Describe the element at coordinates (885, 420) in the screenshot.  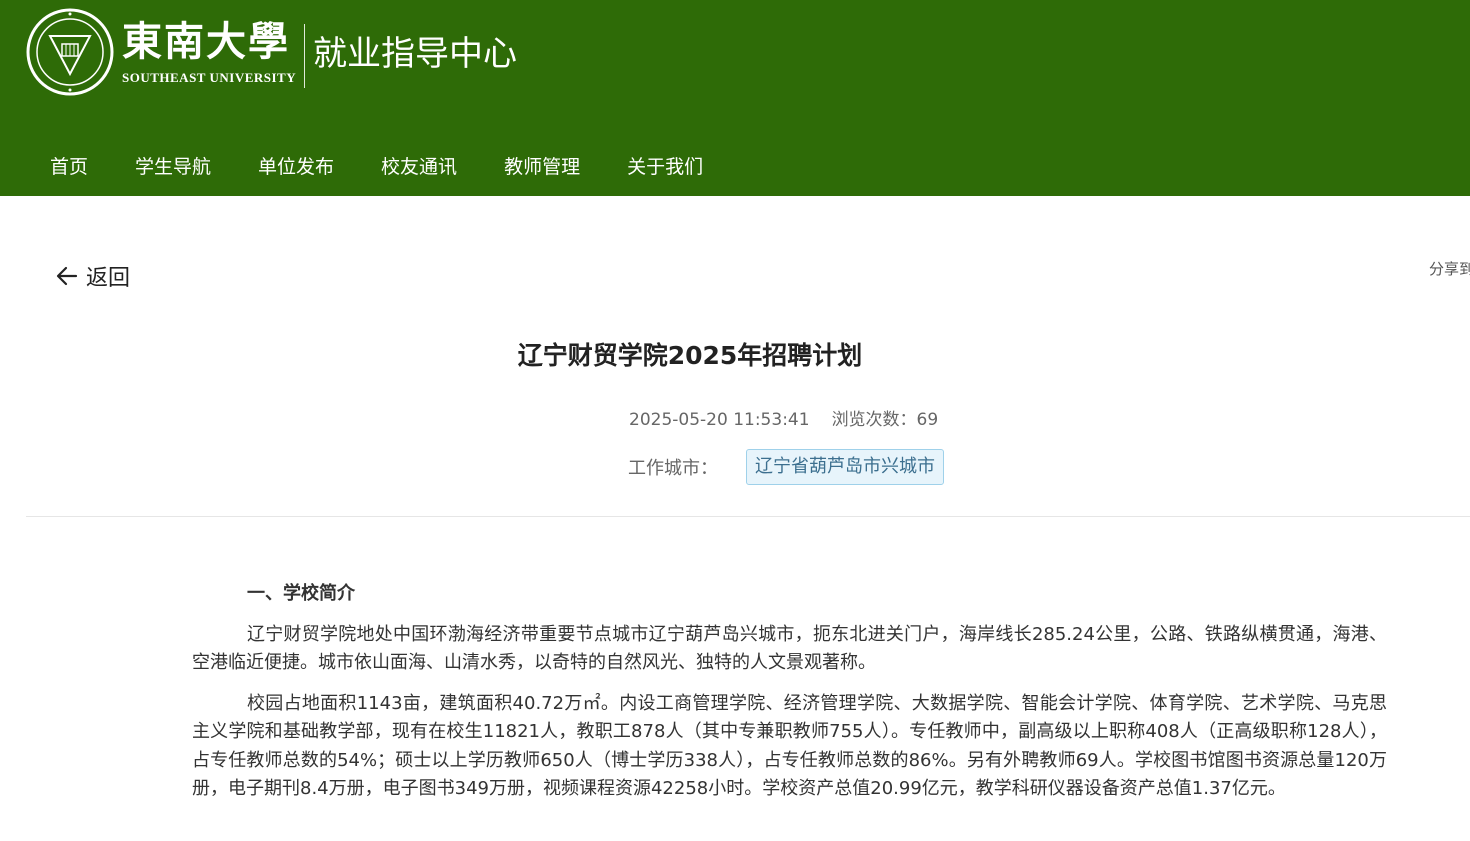
I see `view-count: 浏览次数：69` at that location.